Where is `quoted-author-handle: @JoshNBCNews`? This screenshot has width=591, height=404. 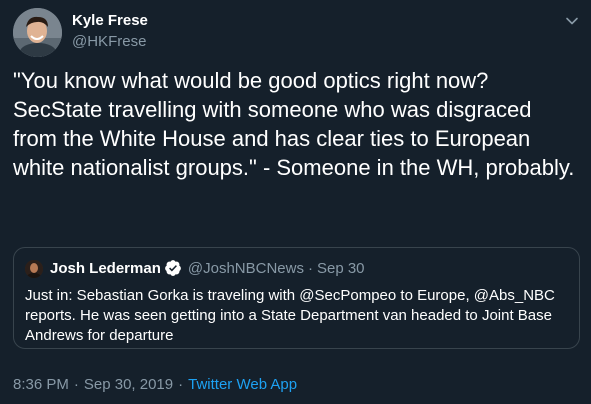
quoted-author-handle: @JoshNBCNews is located at coordinates (245, 268).